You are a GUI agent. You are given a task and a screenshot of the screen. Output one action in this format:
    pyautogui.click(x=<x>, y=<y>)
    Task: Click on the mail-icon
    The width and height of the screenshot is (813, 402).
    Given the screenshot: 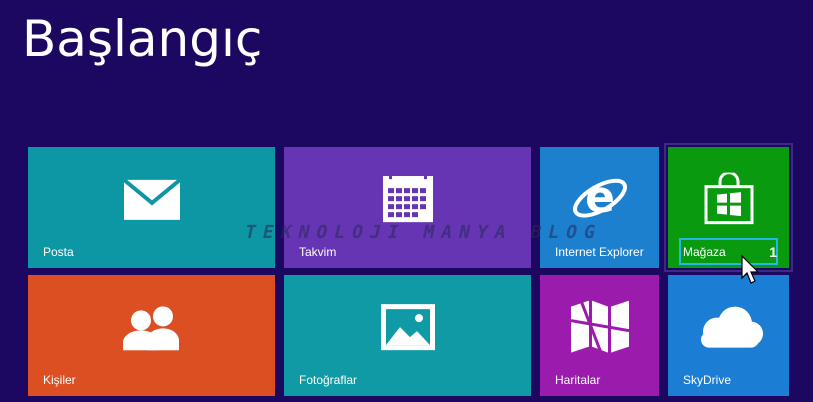 What is the action you would take?
    pyautogui.click(x=151, y=201)
    